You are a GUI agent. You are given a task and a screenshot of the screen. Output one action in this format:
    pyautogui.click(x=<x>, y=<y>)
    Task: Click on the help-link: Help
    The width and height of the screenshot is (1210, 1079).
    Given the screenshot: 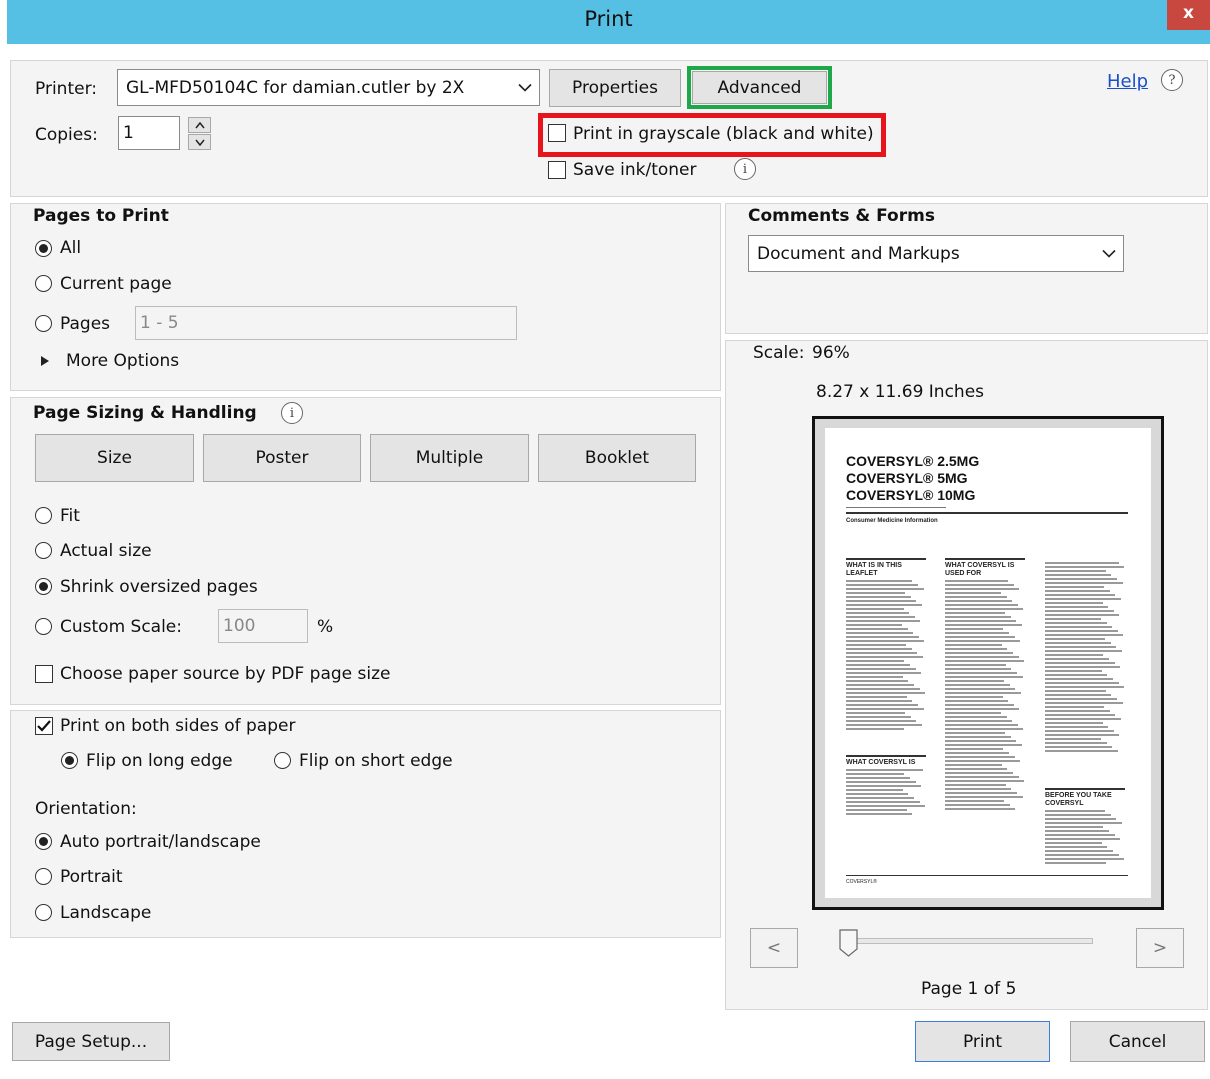 What is the action you would take?
    pyautogui.click(x=1127, y=81)
    